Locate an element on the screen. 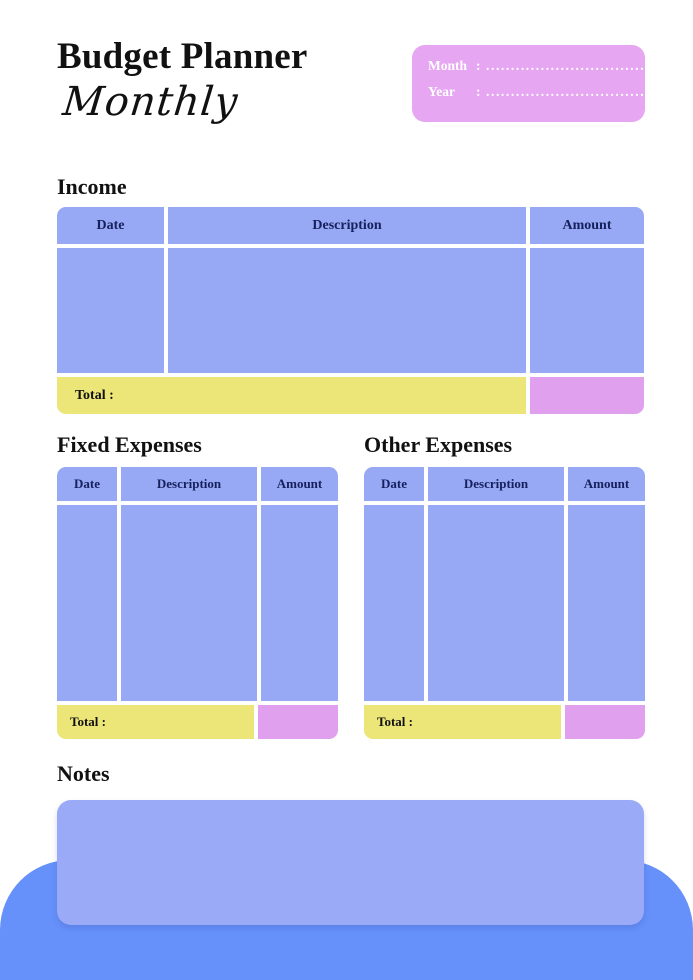  fixed-expenses-section-title: Fixed Expenses is located at coordinates (129, 444).